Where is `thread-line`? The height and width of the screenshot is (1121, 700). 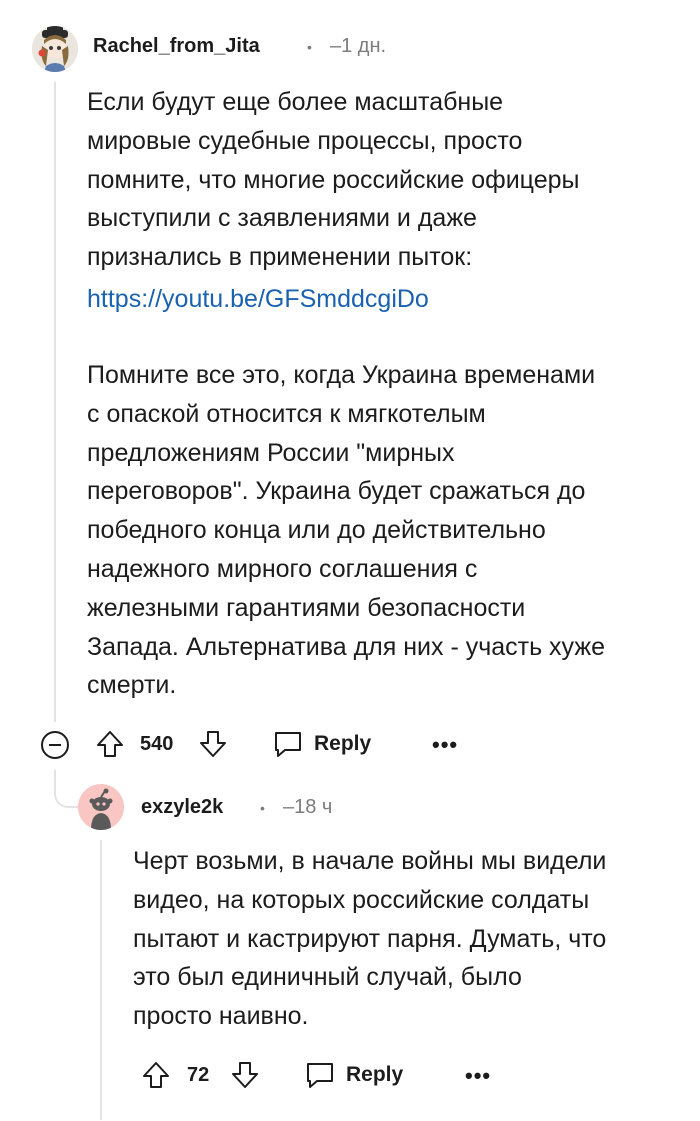 thread-line is located at coordinates (55, 402).